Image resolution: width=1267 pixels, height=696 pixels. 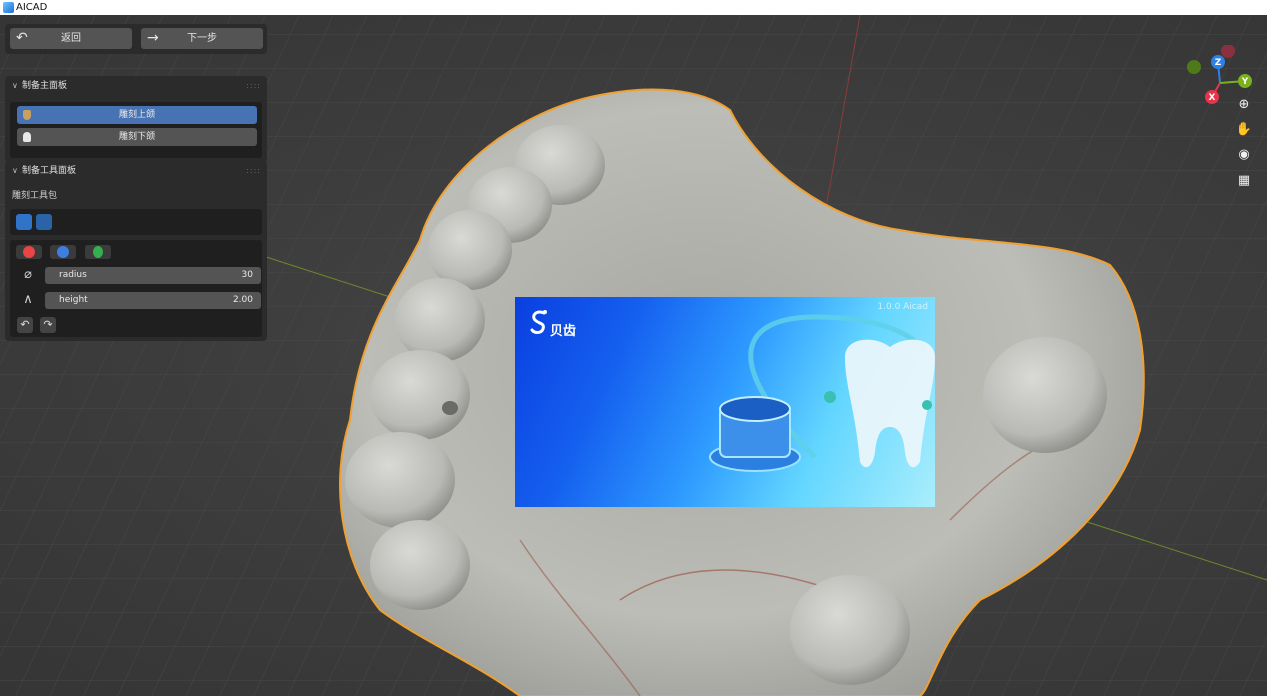 What do you see at coordinates (202, 38) in the screenshot?
I see `next-button: → 下一步` at bounding box center [202, 38].